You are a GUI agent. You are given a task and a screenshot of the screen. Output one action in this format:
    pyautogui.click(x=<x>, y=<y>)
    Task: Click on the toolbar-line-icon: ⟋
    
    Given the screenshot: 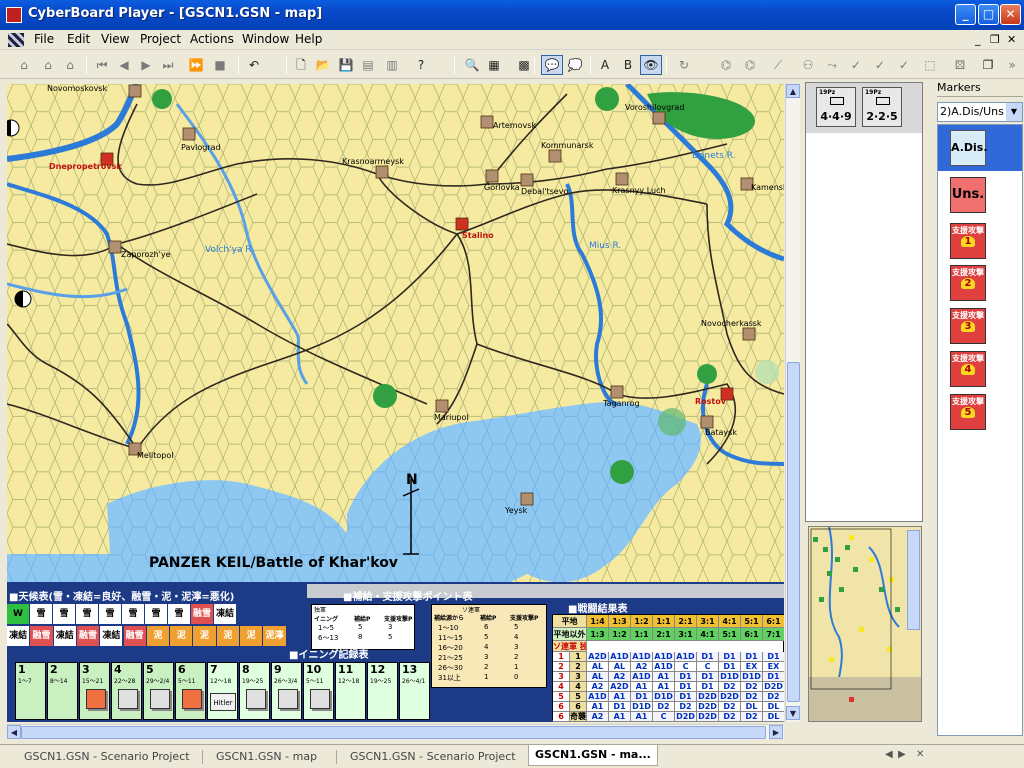 What is the action you would take?
    pyautogui.click(x=778, y=65)
    